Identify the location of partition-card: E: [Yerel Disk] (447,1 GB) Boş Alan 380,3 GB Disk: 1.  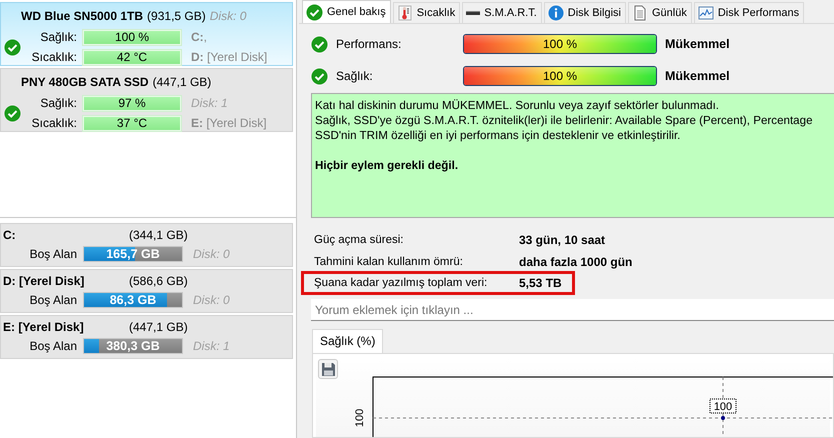
(146, 337).